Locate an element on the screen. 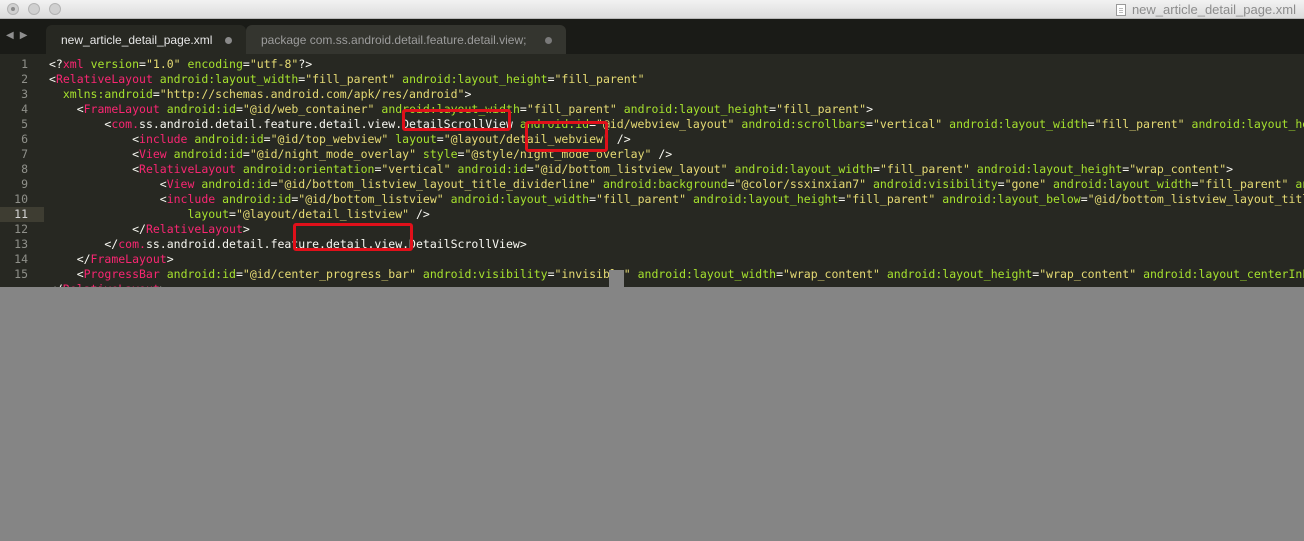 Image resolution: width=1304 pixels, height=541 pixels. close-window-button is located at coordinates (13, 9).